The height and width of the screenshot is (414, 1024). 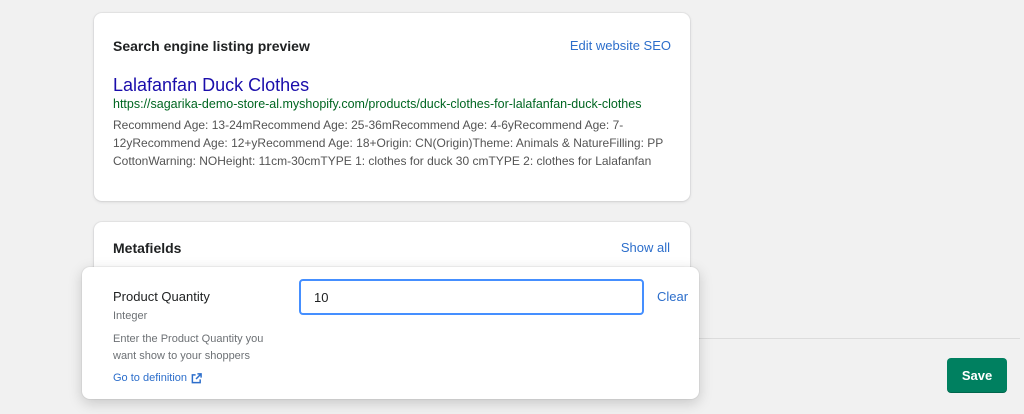 I want to click on save-button: Save, so click(x=977, y=375).